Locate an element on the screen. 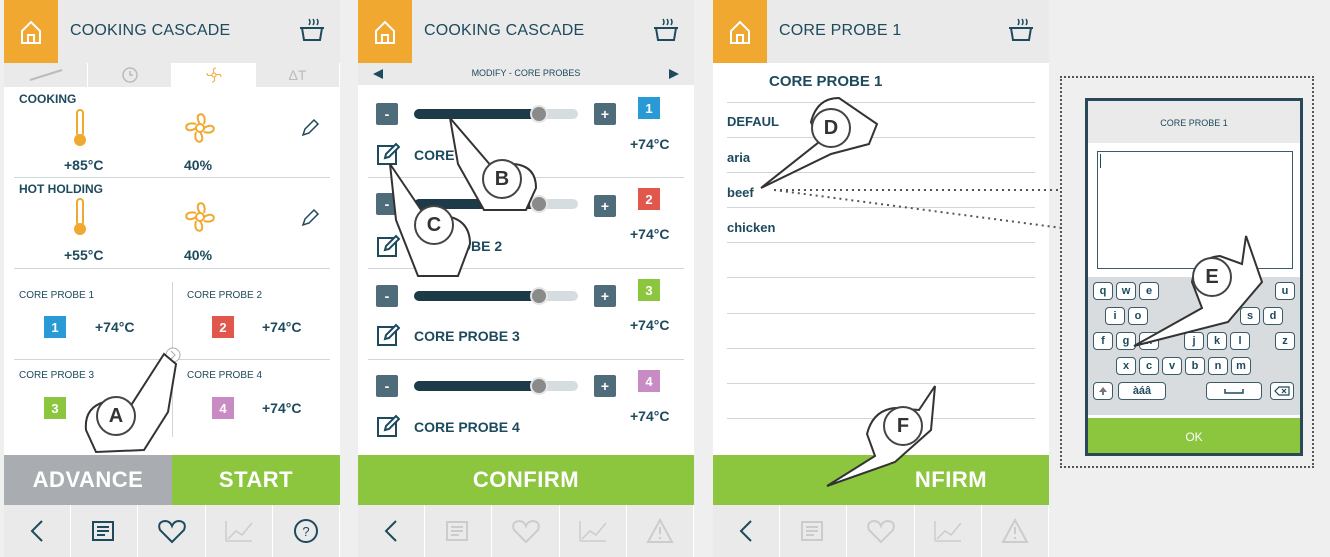 Image resolution: width=1330 pixels, height=557 pixels. key: i is located at coordinates (1115, 316).